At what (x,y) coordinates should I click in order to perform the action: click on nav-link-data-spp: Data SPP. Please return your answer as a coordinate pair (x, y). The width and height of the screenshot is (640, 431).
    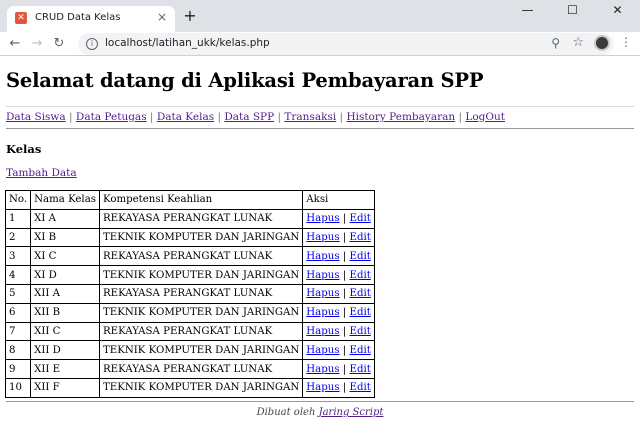
    Looking at the image, I should click on (249, 117).